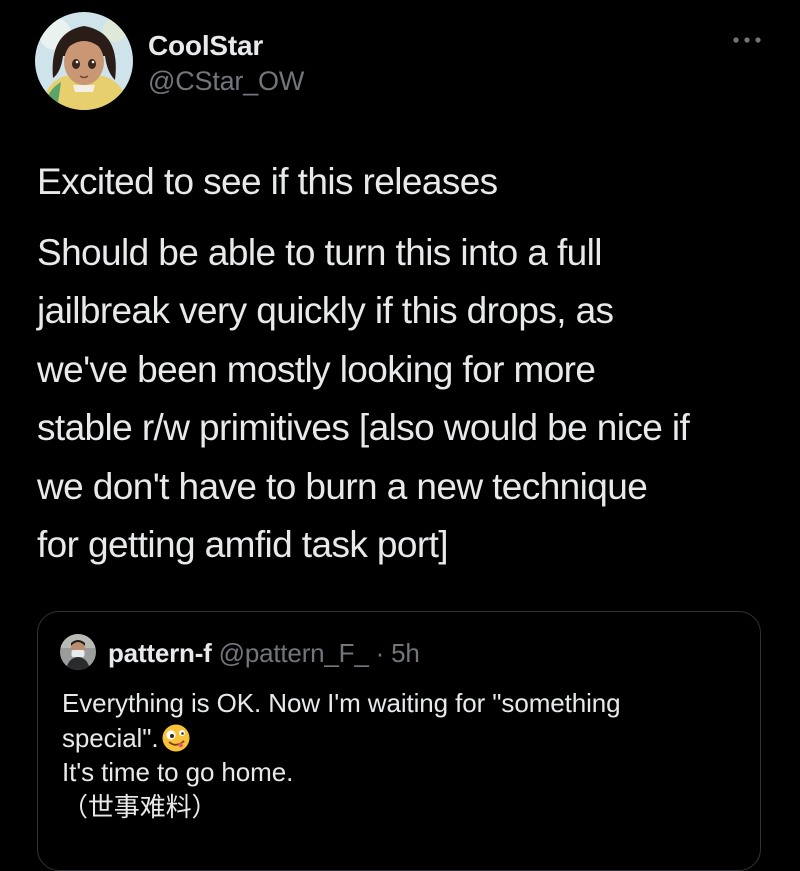 The height and width of the screenshot is (871, 800). I want to click on tweet-line: we've been mostly looking for more, so click(316, 369).